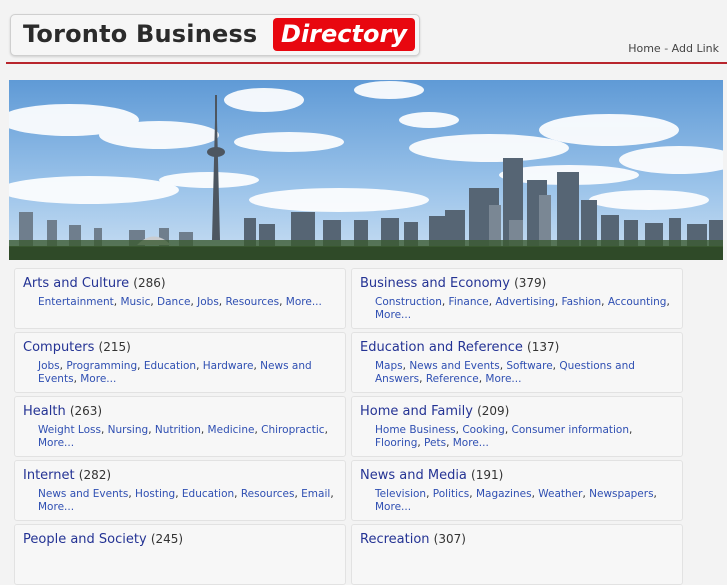 Image resolution: width=727 pixels, height=585 pixels. I want to click on subcategory-link: Magazines, so click(504, 494).